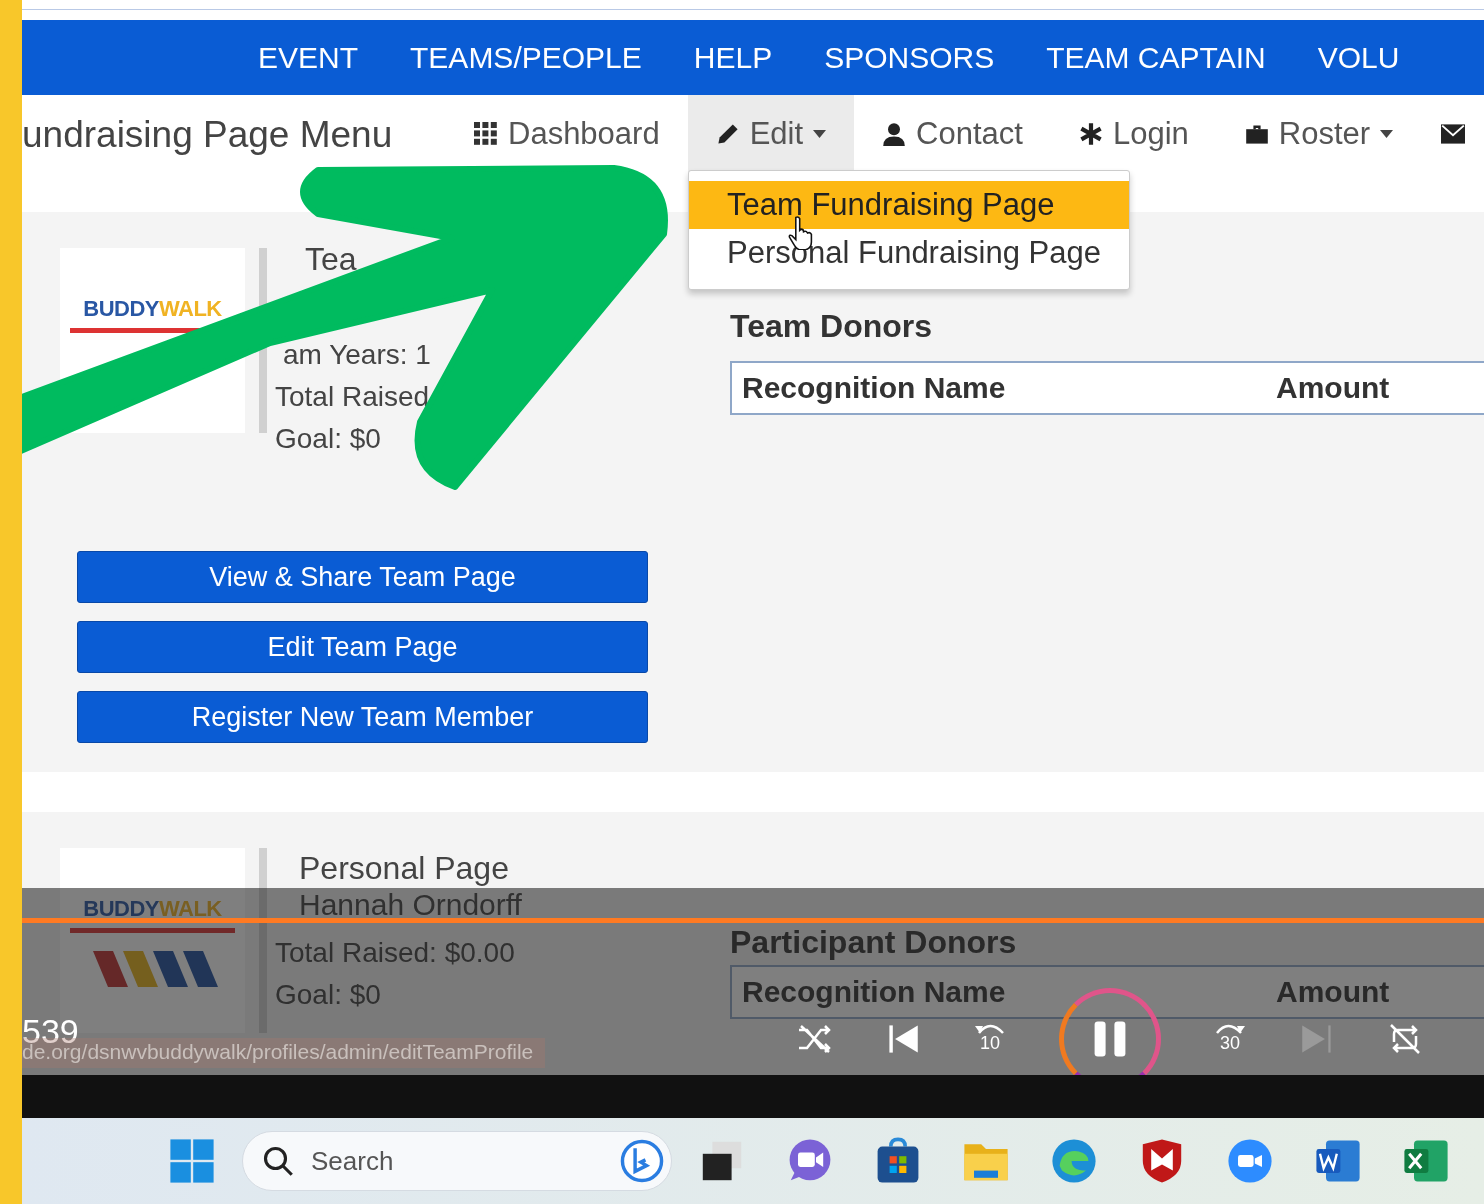  I want to click on menu-item: Edit, so click(771, 133).